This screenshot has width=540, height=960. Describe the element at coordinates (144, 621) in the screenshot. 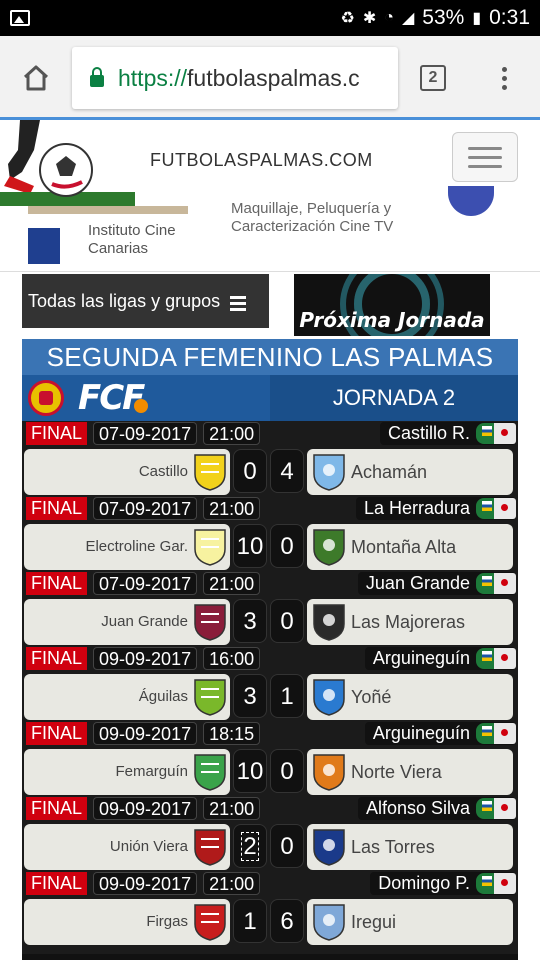

I see `home-team-name: Juan Grande` at that location.